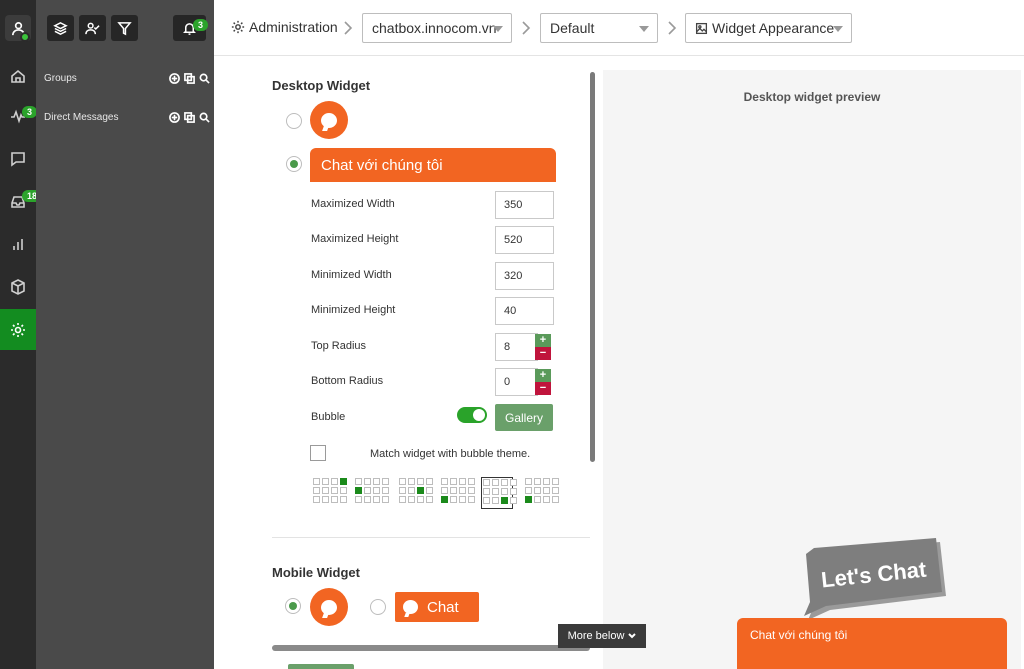  What do you see at coordinates (347, 381) in the screenshot?
I see `field-label: Bottom Radius` at bounding box center [347, 381].